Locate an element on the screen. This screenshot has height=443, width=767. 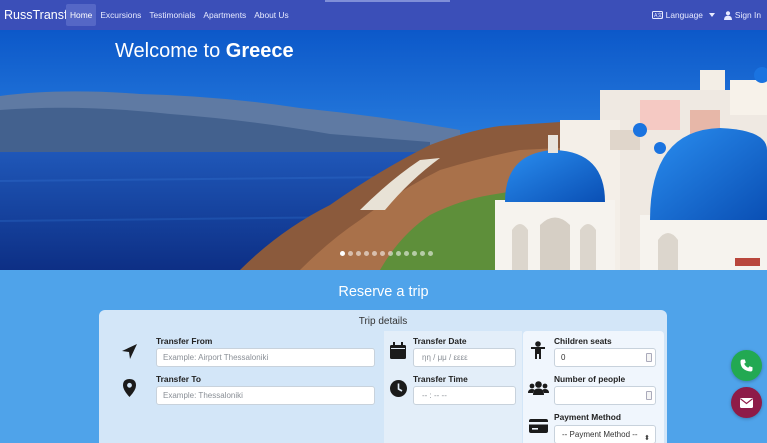
language-label: Language is located at coordinates (684, 15).